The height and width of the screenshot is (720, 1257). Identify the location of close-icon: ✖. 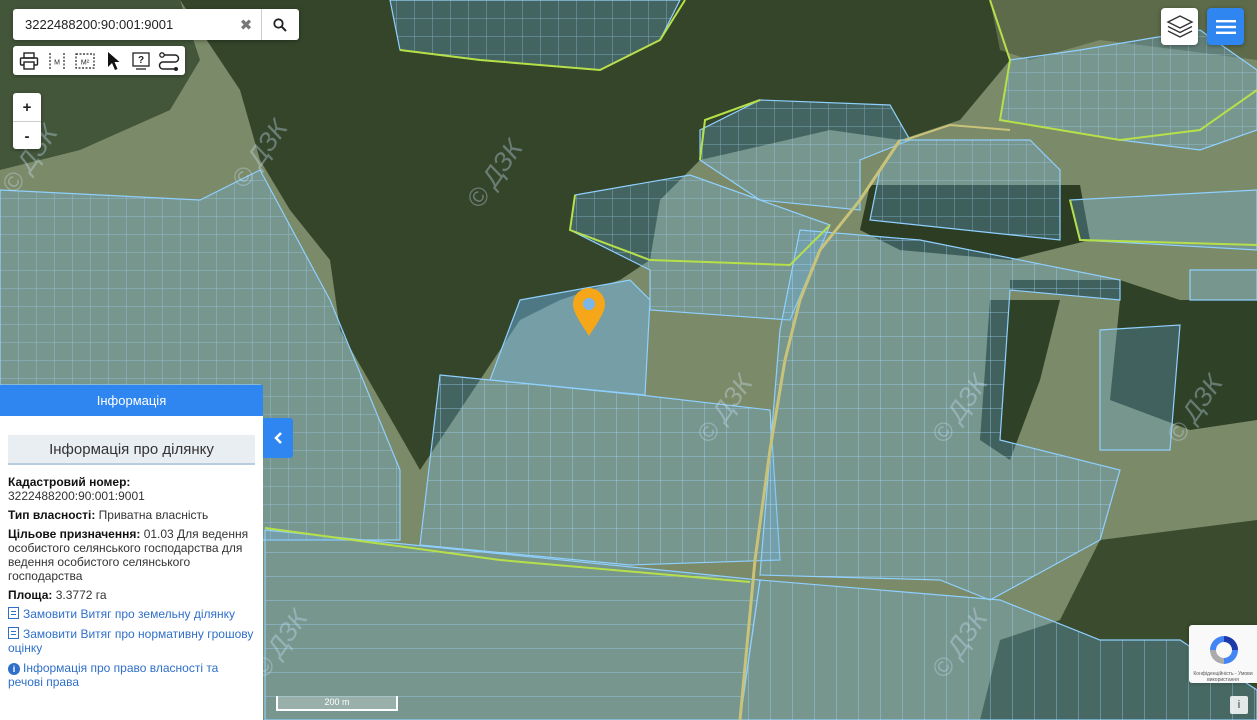
(246, 25).